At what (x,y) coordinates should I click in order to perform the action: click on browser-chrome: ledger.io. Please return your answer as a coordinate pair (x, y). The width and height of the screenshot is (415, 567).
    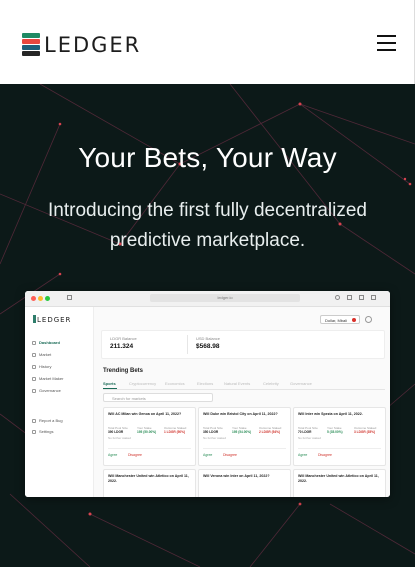
    Looking at the image, I should click on (207, 299).